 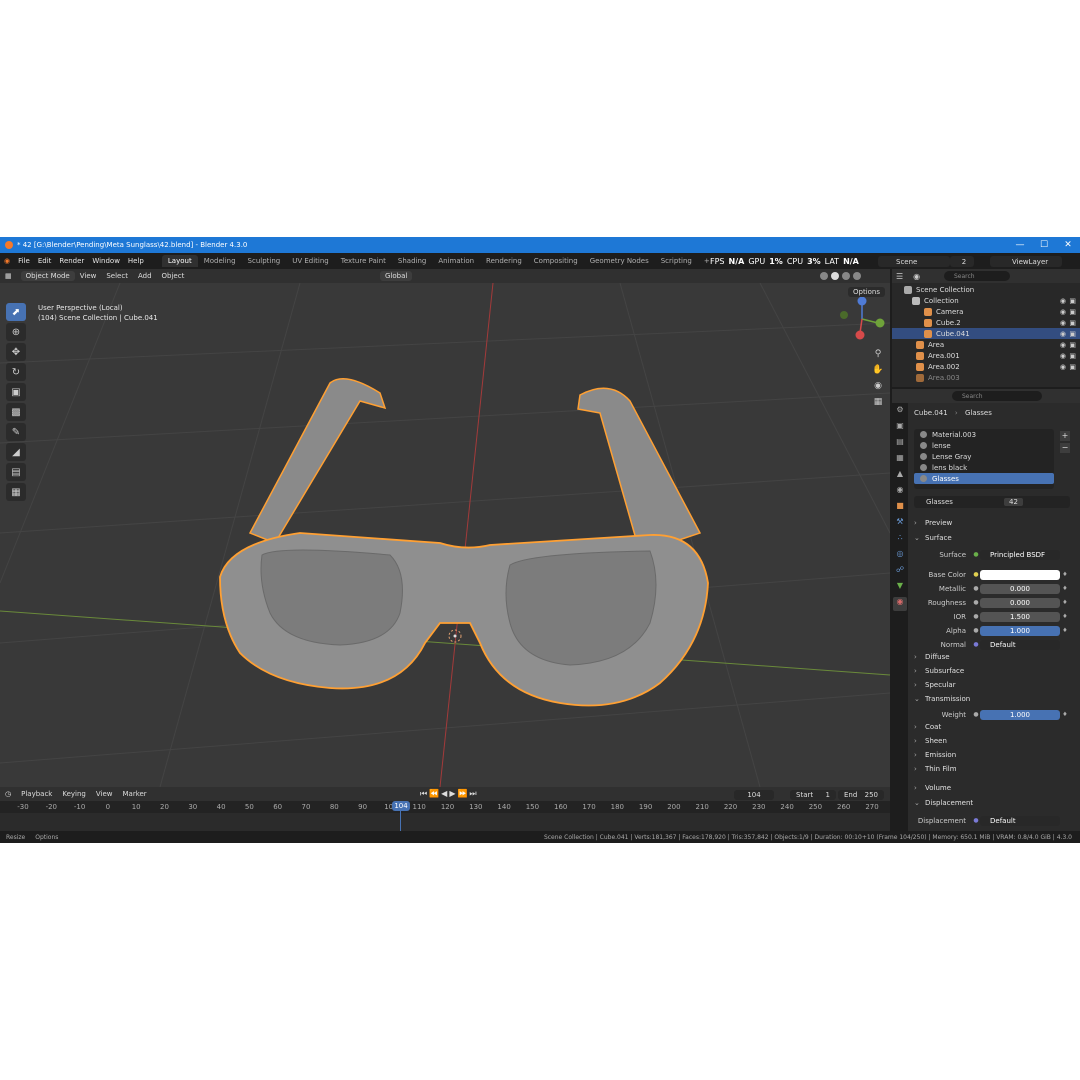 I want to click on display-mode-icon: ◉, so click(x=916, y=276).